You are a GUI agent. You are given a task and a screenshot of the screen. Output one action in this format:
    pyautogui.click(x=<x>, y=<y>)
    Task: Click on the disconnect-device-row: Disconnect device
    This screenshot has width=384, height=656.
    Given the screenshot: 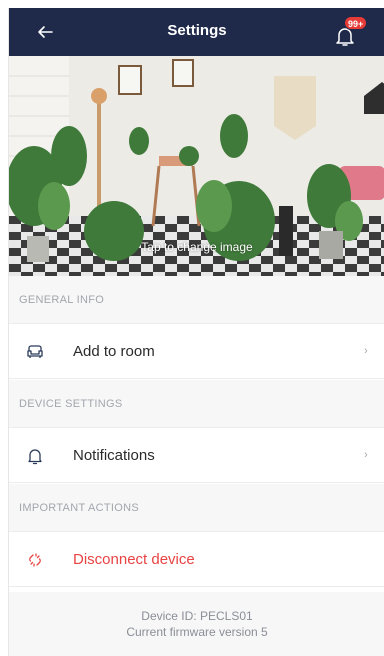 What is the action you would take?
    pyautogui.click(x=196, y=559)
    